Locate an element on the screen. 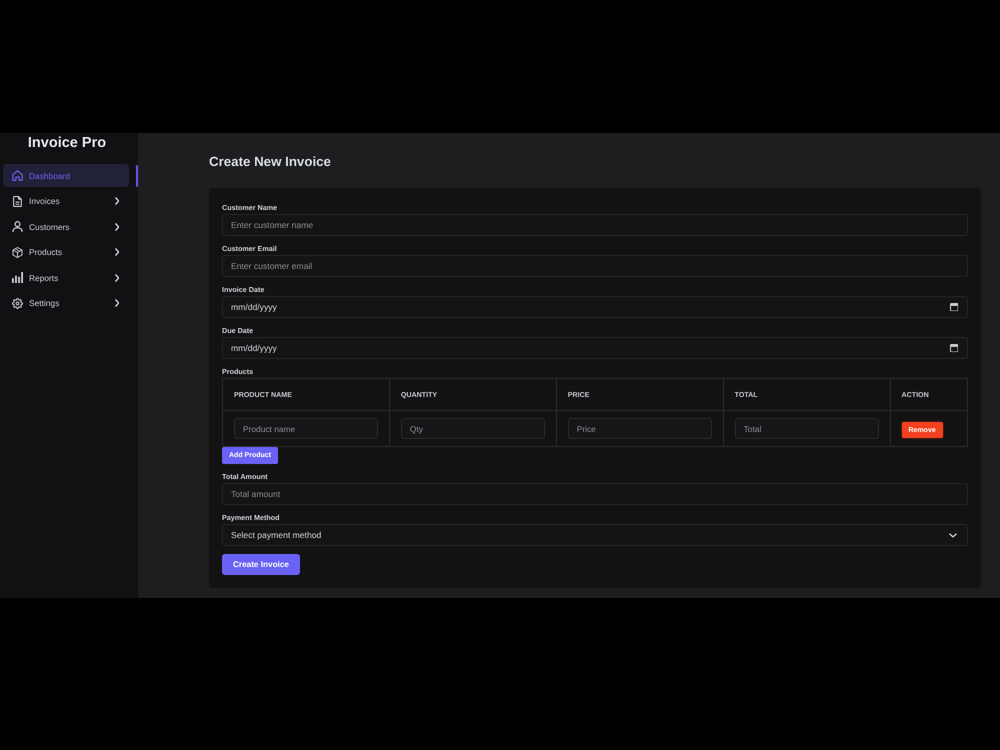  document-icon is located at coordinates (17, 201).